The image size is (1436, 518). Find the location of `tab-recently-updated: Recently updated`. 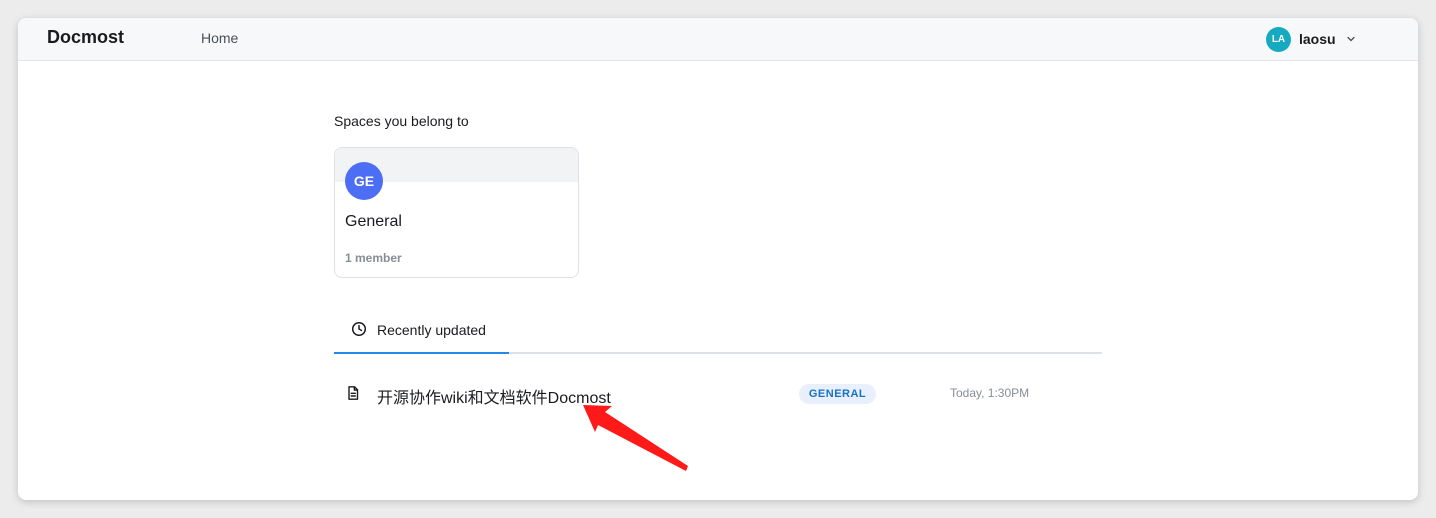

tab-recently-updated: Recently updated is located at coordinates (421, 332).